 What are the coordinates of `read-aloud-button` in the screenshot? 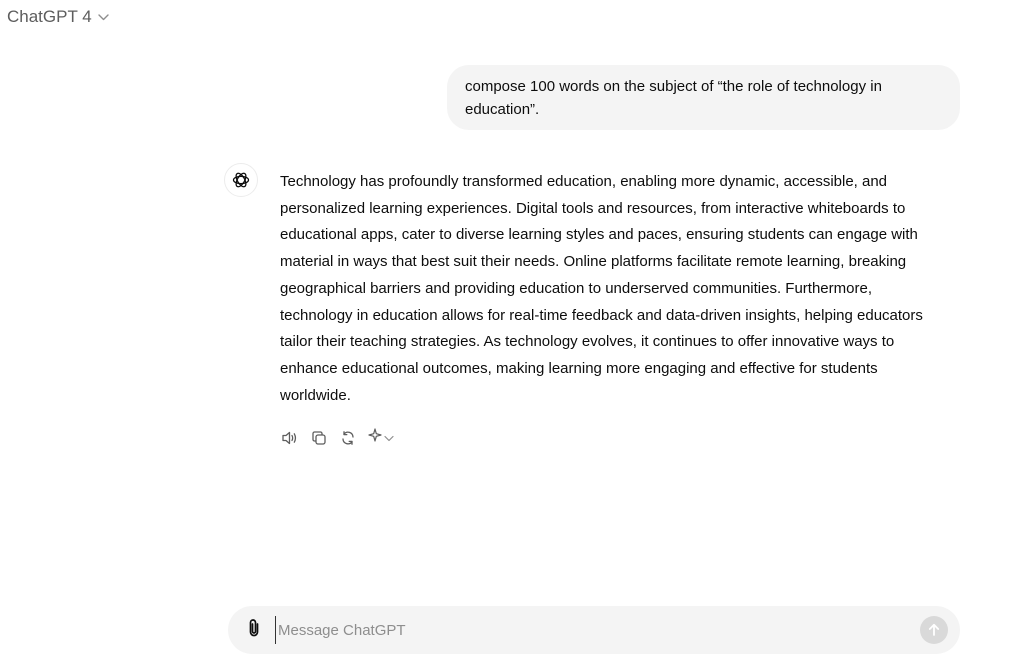 It's located at (290, 438).